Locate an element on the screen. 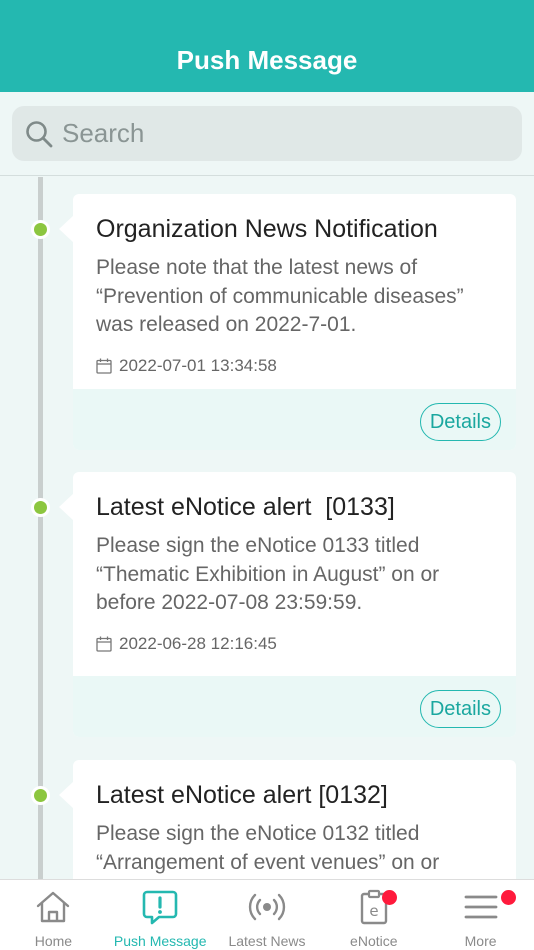 The width and height of the screenshot is (534, 950). message-title: Latest eNotice alert [0132] is located at coordinates (242, 795).